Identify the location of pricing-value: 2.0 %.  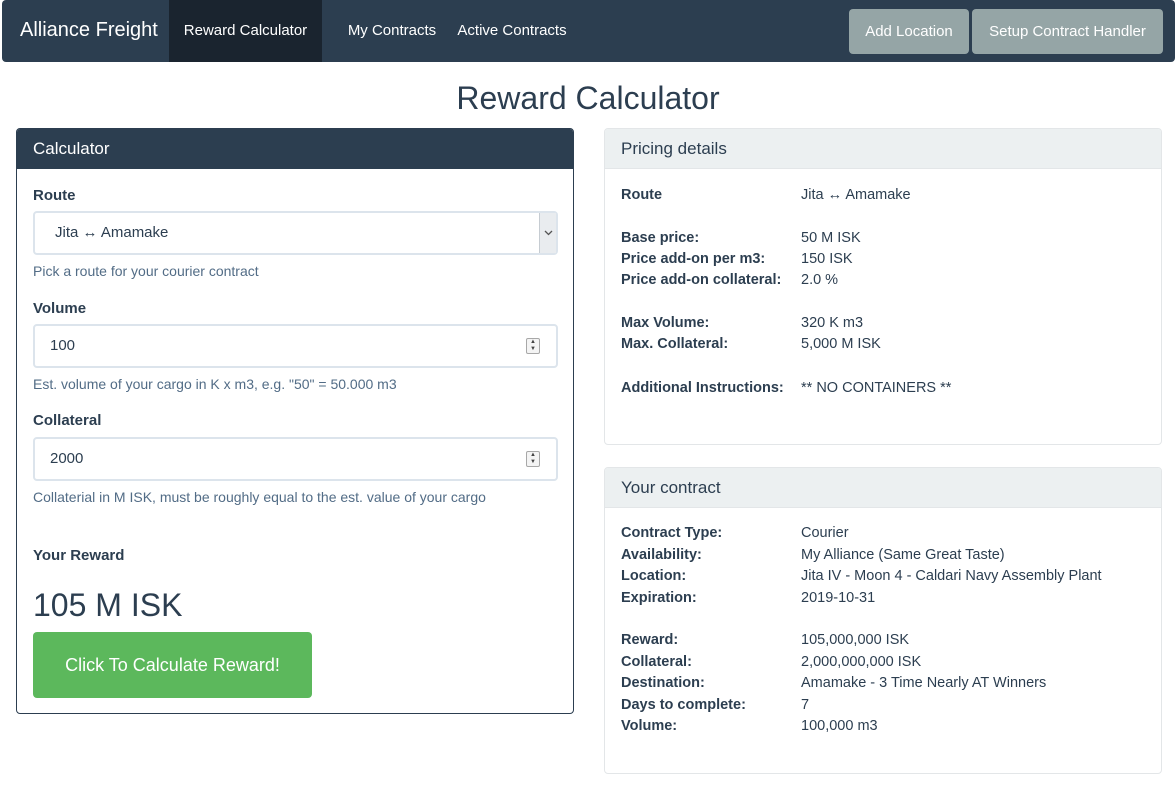
(820, 280).